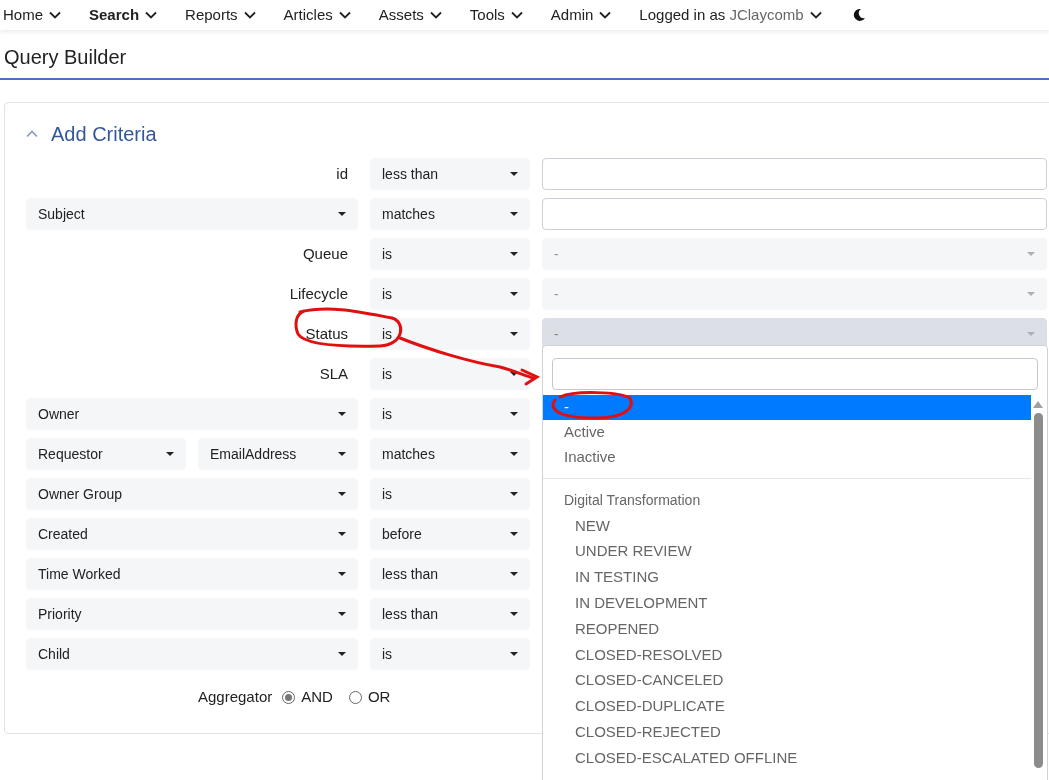 The image size is (1049, 780). What do you see at coordinates (91, 134) in the screenshot?
I see `section-toggle: Add Criteria` at bounding box center [91, 134].